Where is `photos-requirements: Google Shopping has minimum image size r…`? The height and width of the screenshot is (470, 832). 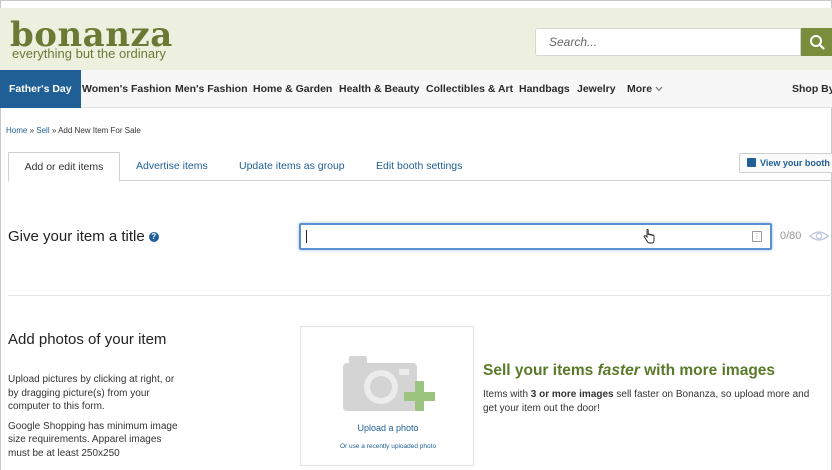 photos-requirements: Google Shopping has minimum image size r… is located at coordinates (93, 439).